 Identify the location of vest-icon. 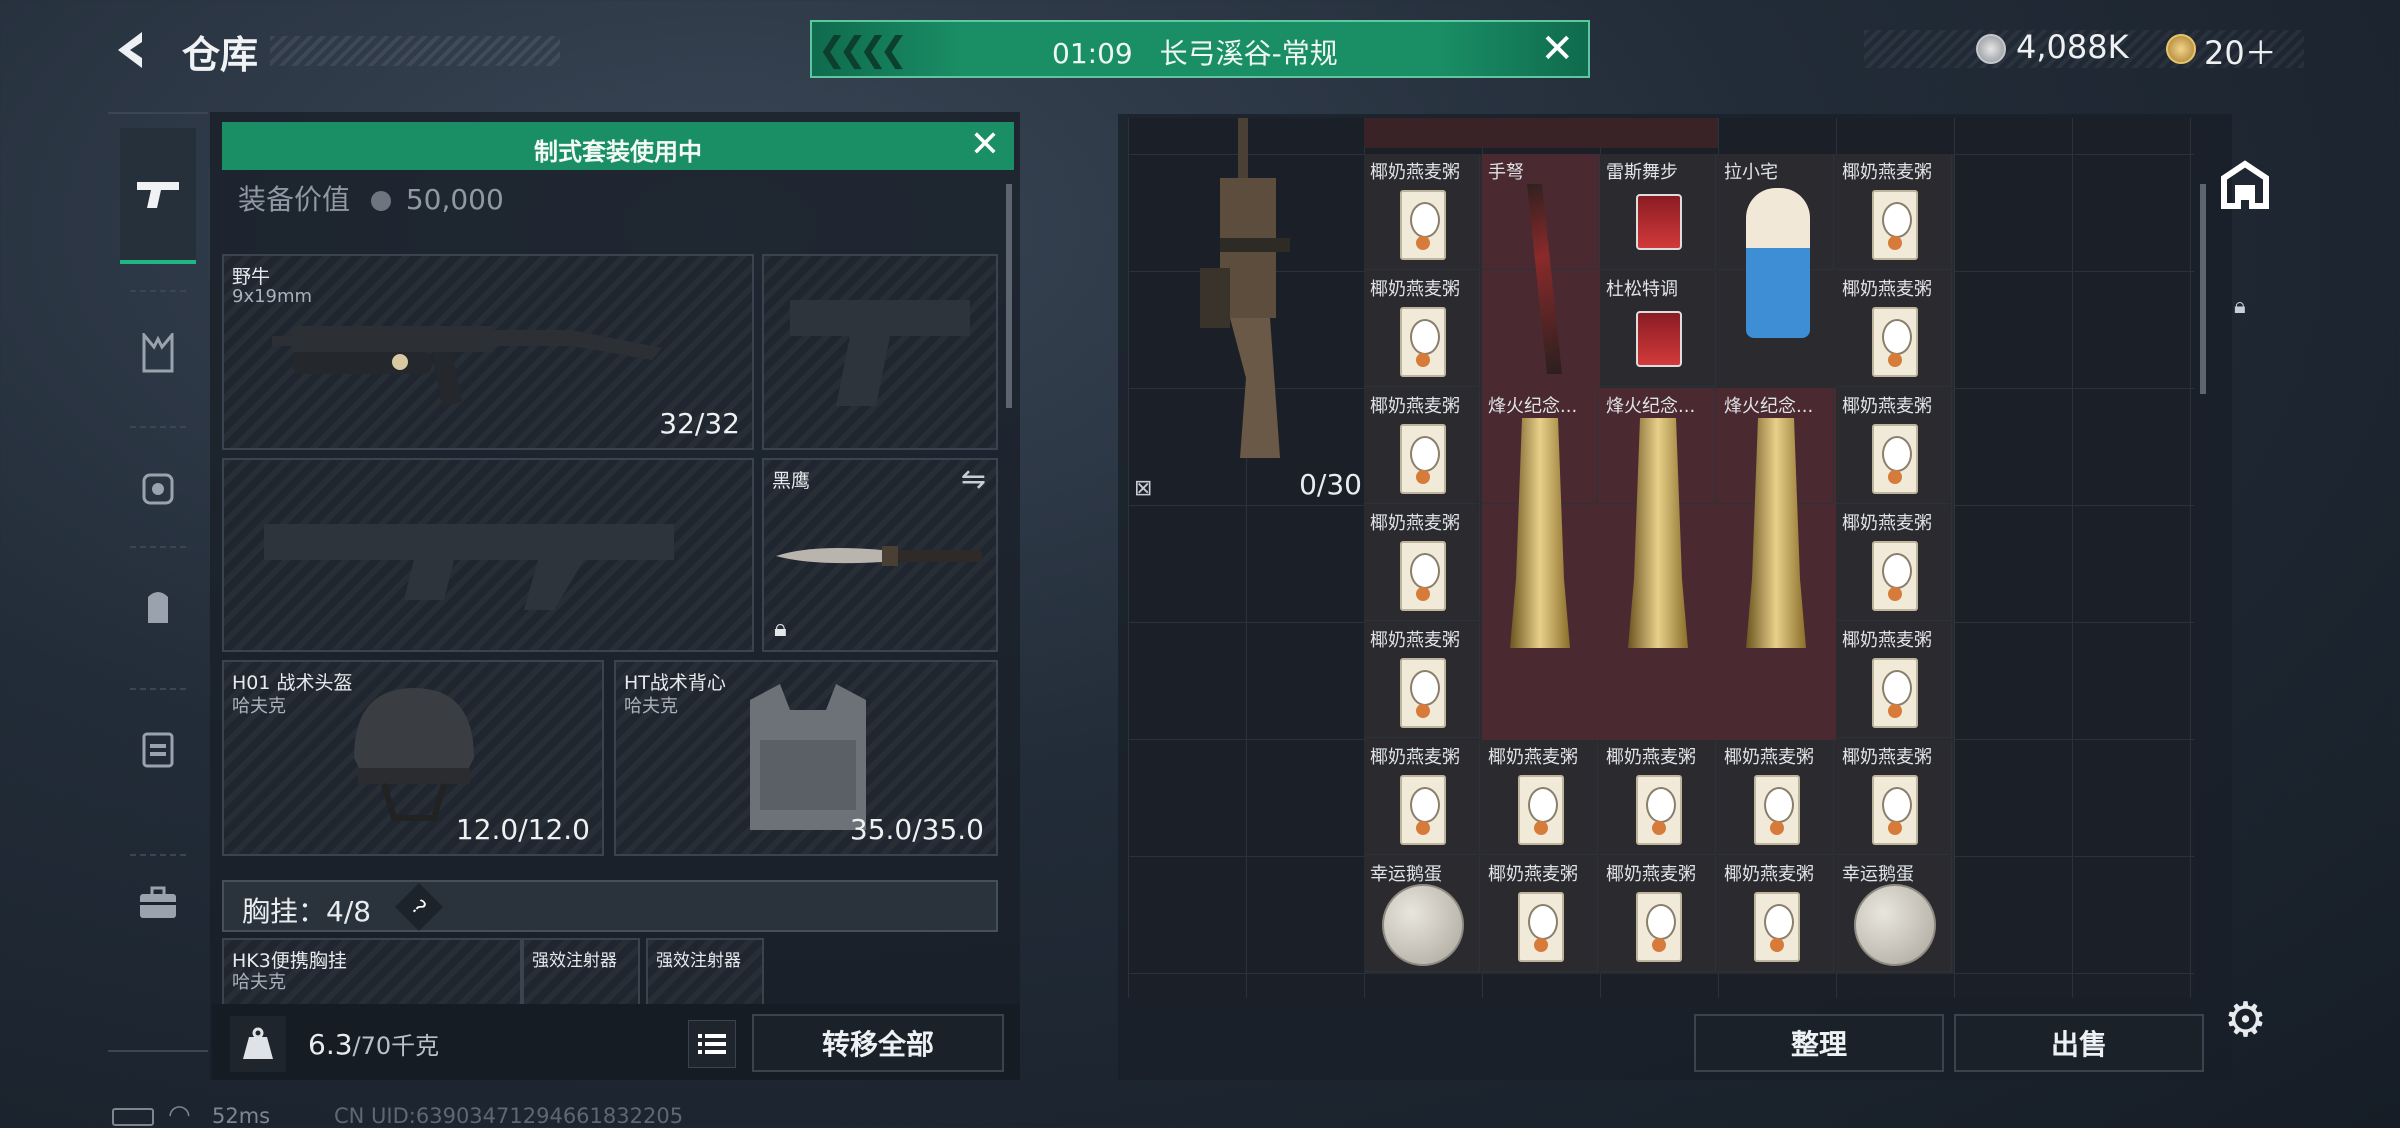
(158, 353).